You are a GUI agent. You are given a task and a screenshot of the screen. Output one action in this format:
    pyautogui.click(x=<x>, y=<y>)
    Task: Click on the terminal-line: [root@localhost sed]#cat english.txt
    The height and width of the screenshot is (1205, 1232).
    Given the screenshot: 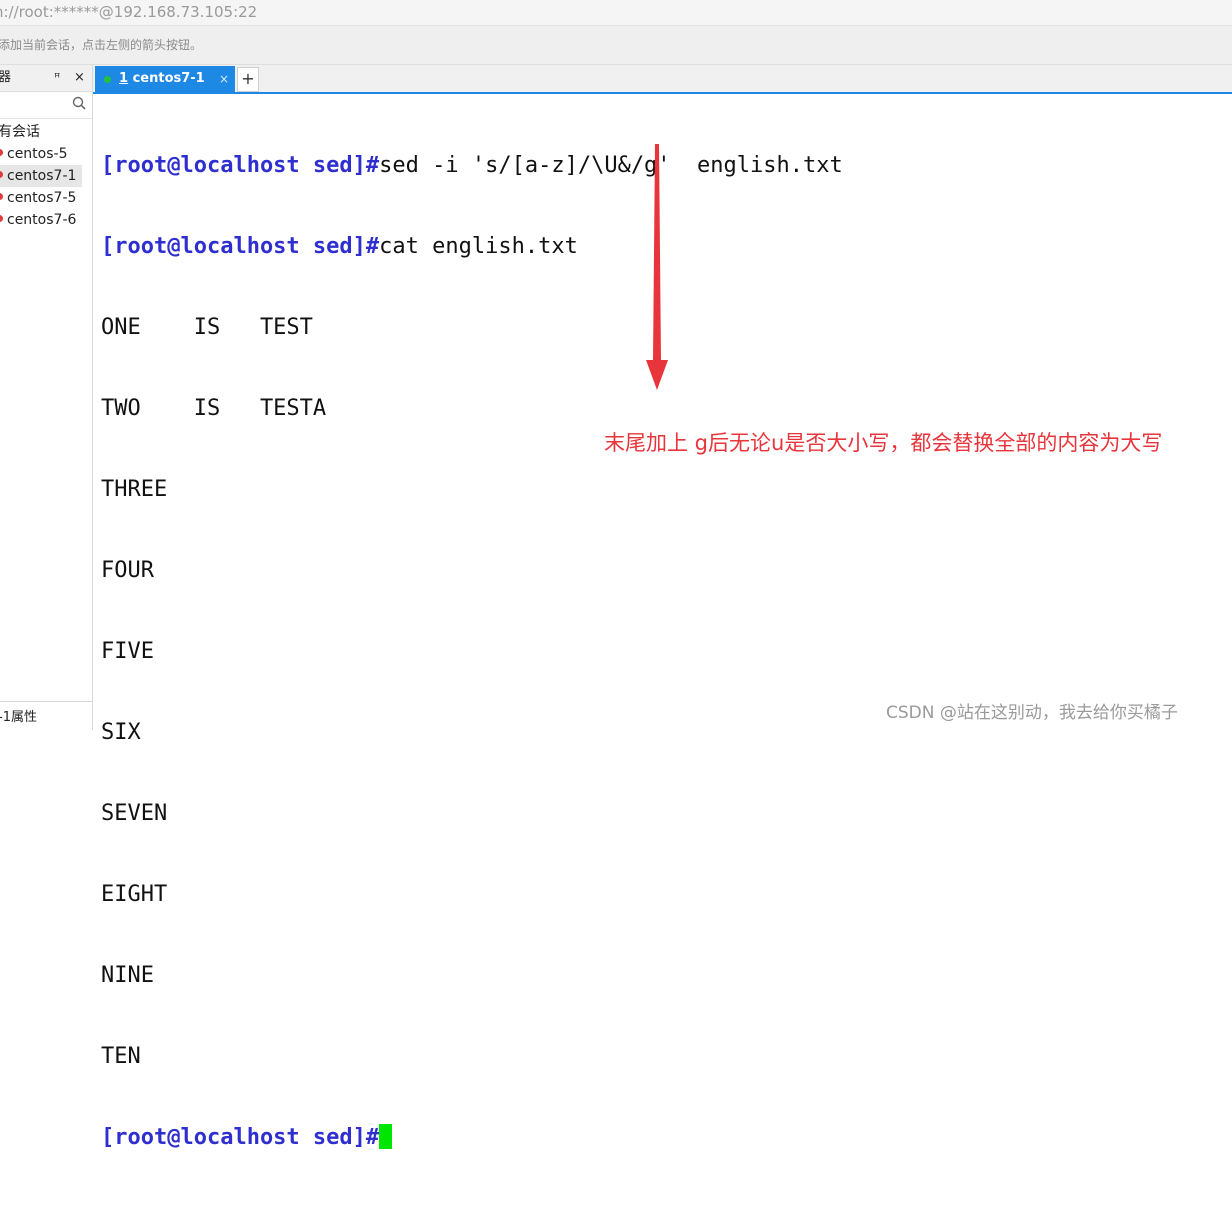 What is the action you would take?
    pyautogui.click(x=472, y=246)
    